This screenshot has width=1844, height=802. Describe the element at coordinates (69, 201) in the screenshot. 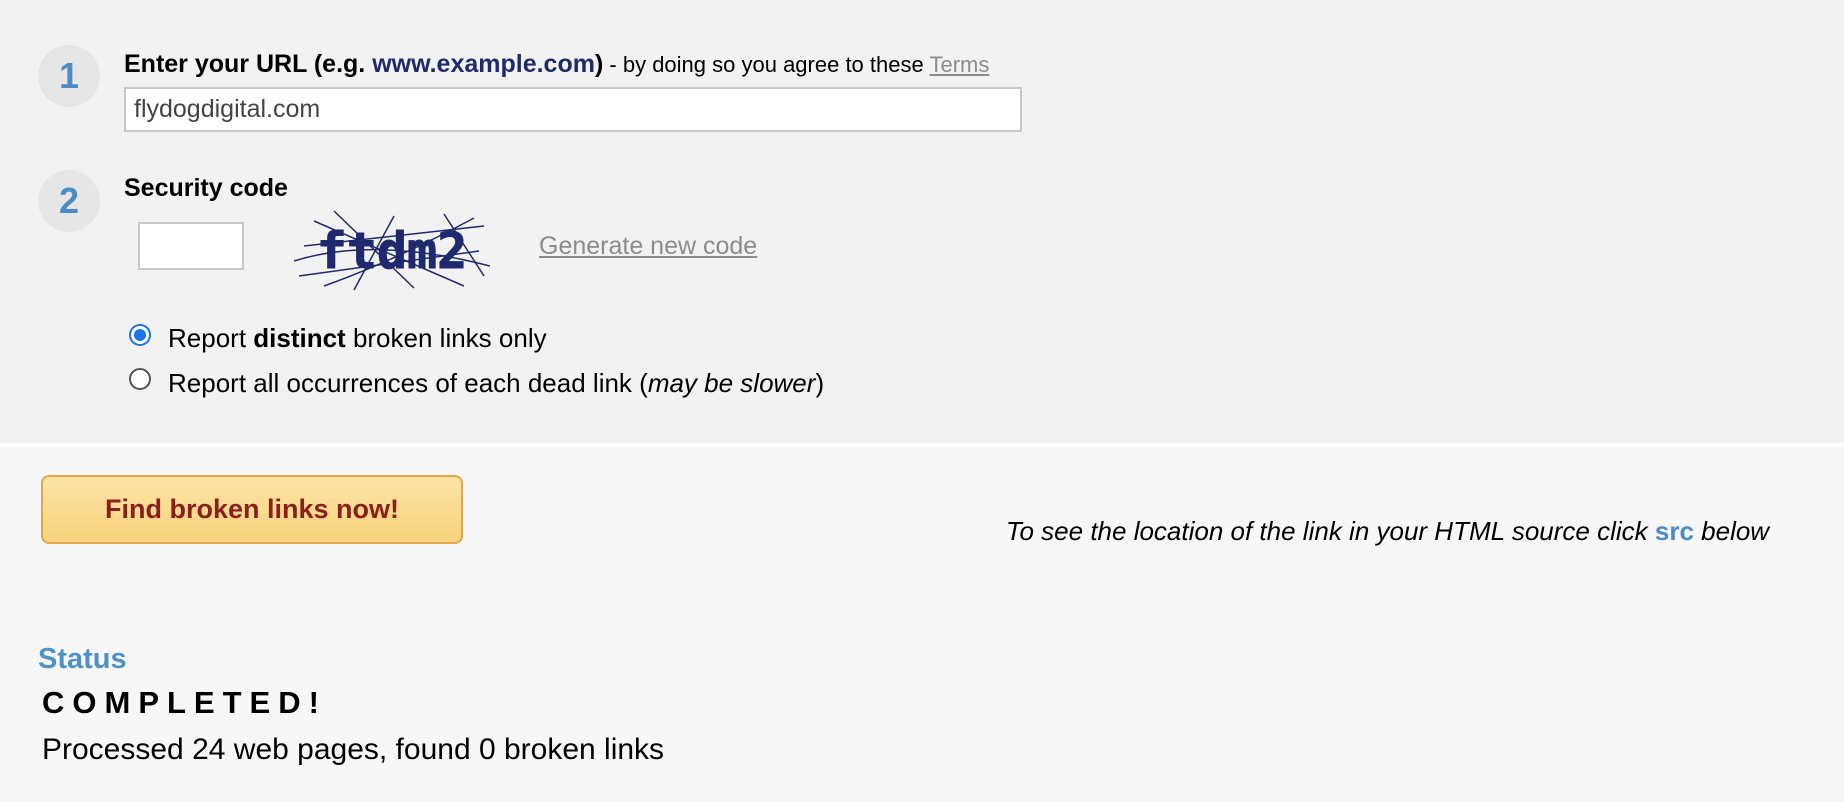

I see `step-2-badge: 2` at that location.